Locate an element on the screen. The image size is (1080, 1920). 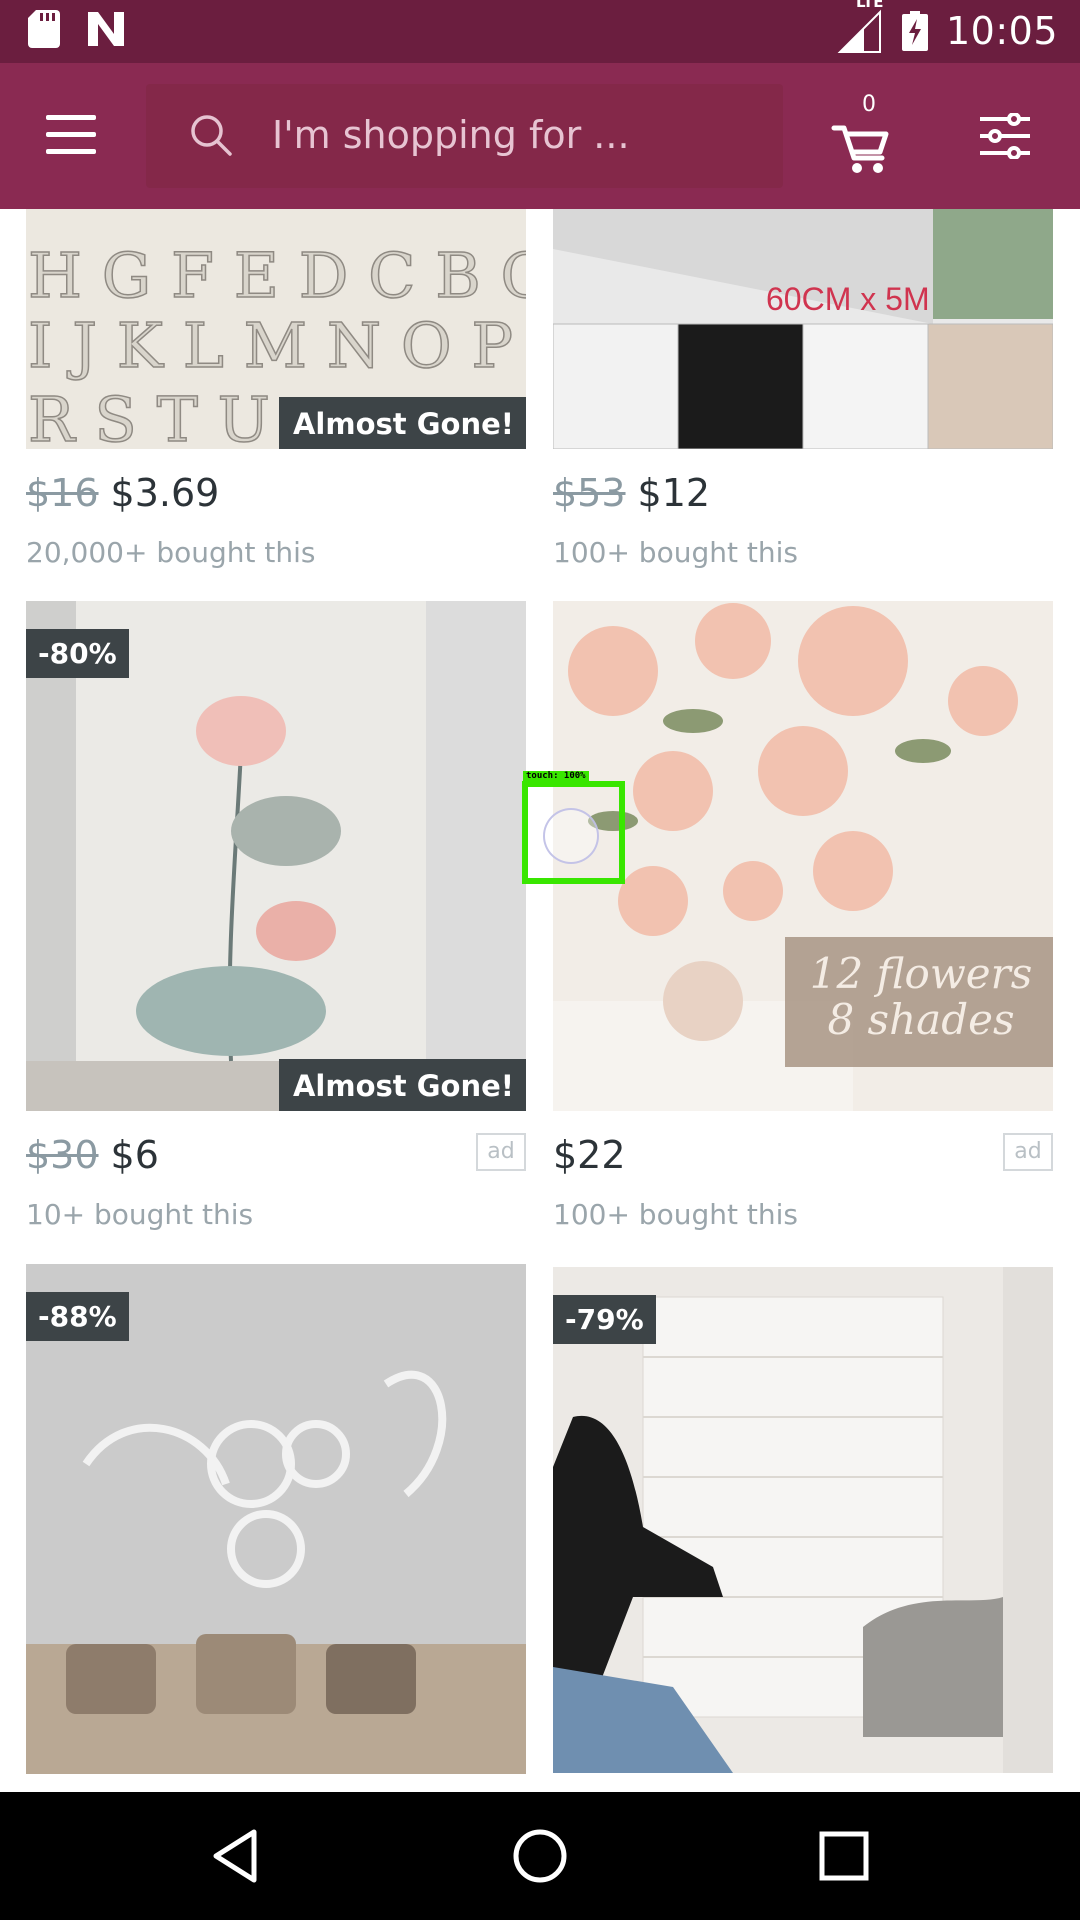
cart-button: 0 is located at coordinates (865, 135).